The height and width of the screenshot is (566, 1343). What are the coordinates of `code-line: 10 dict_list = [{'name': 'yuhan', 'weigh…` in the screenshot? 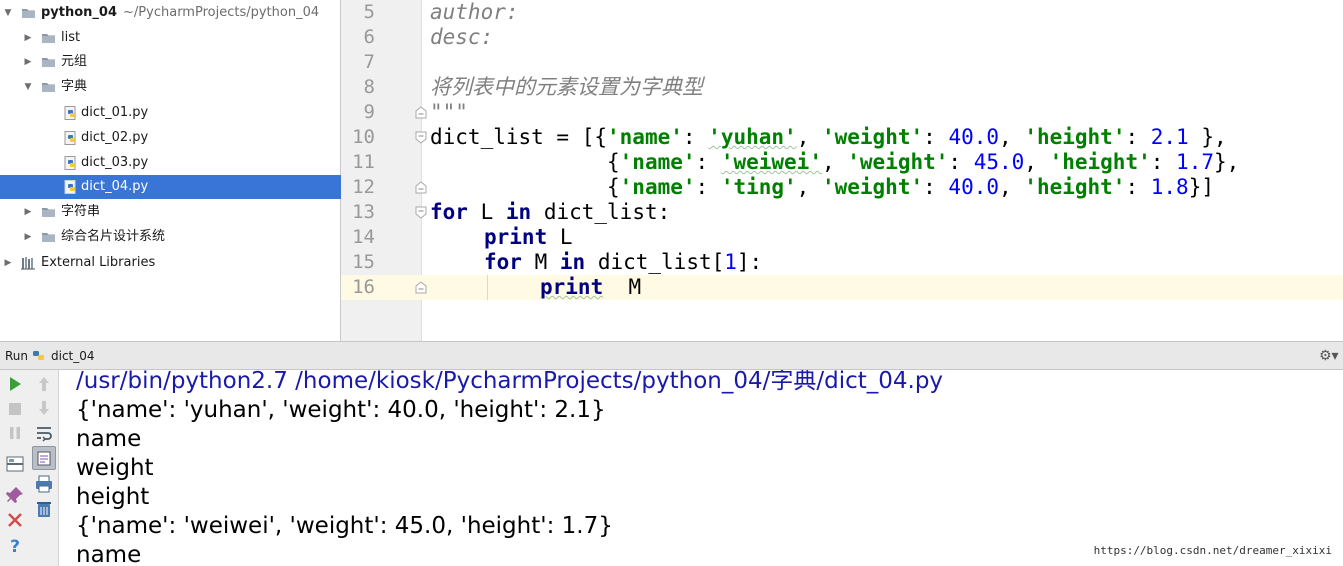 It's located at (842, 137).